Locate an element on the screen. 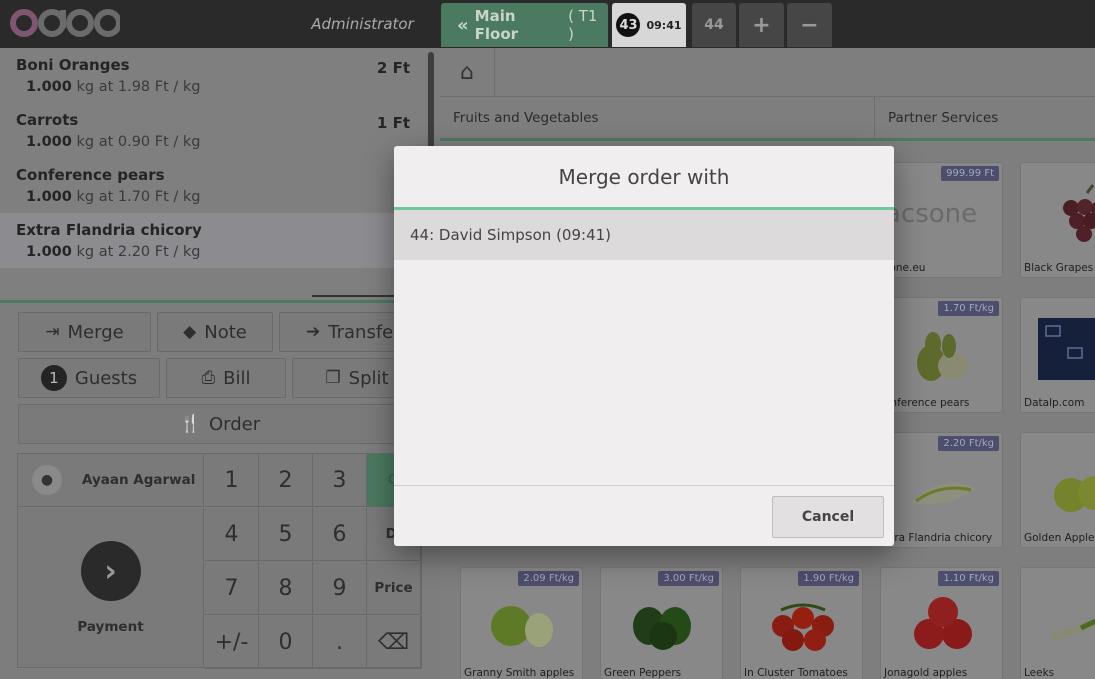 The height and width of the screenshot is (679, 1095). product-name: xtra Flandria chicory is located at coordinates (938, 538).